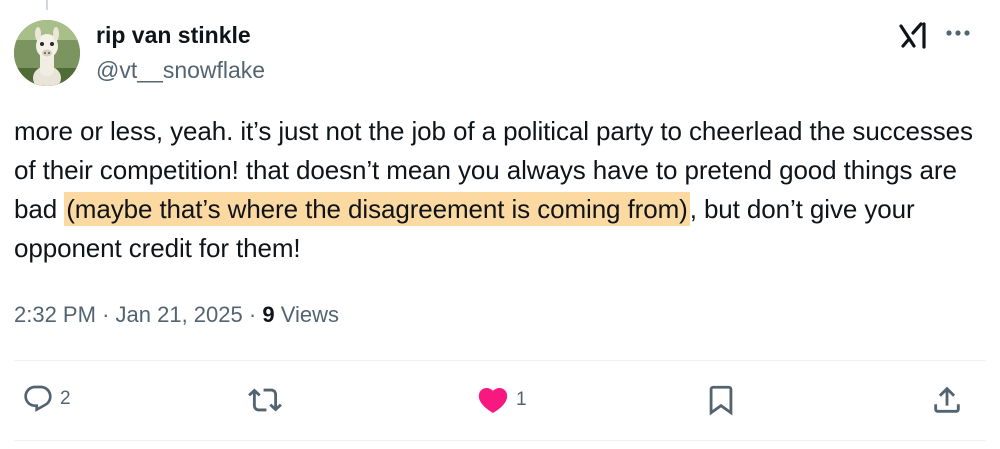 This screenshot has height=449, width=1000. Describe the element at coordinates (47, 5) in the screenshot. I see `thread-connector-line` at that location.